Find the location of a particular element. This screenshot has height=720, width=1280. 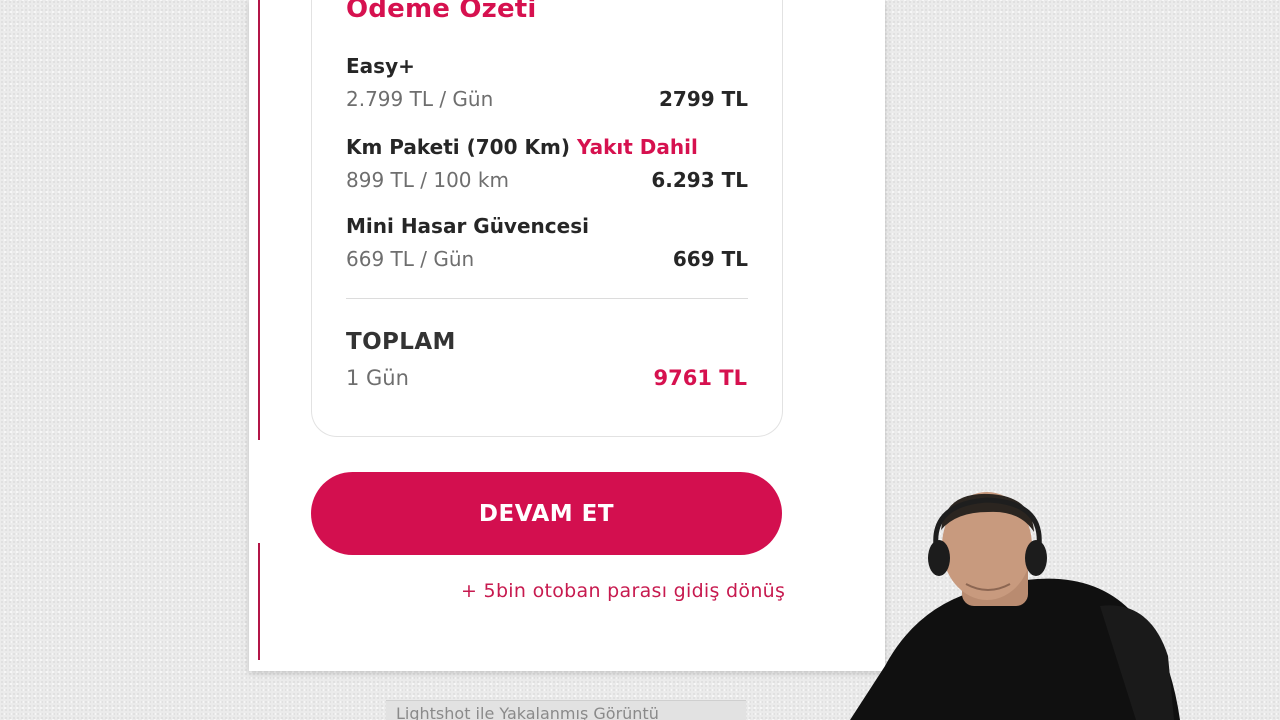

capture-caption: Lightshot ile Yakalanmış Görüntü is located at coordinates (527, 712).